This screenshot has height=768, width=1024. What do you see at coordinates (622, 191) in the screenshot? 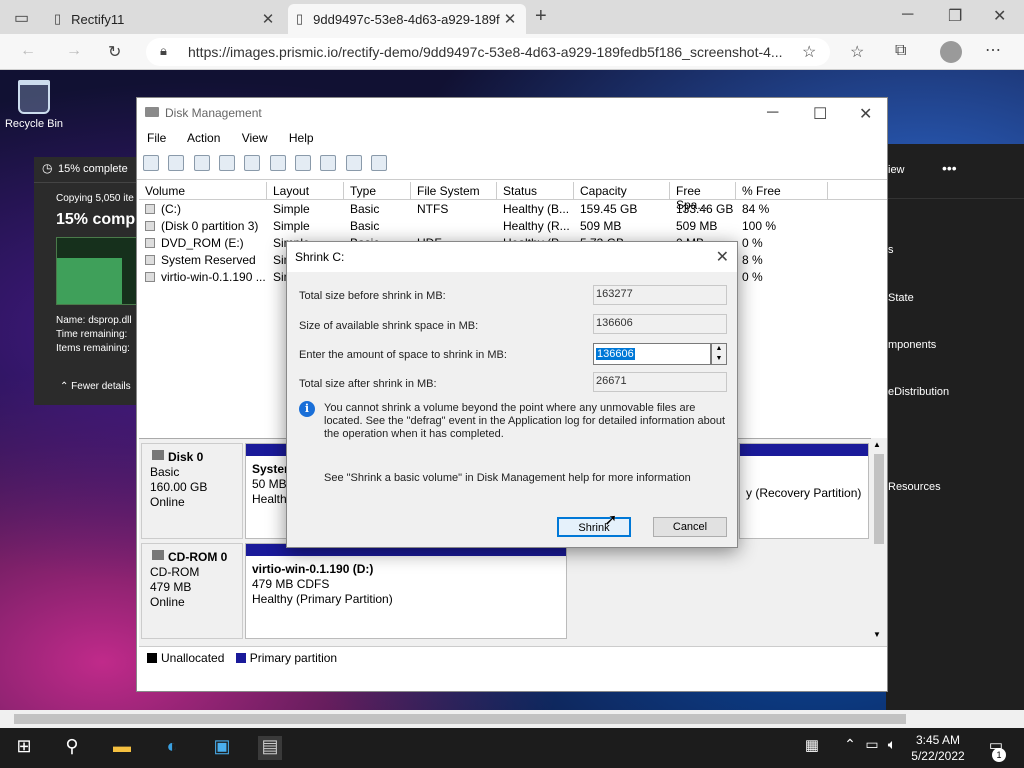
I see `column-capacity: Capacity` at bounding box center [622, 191].